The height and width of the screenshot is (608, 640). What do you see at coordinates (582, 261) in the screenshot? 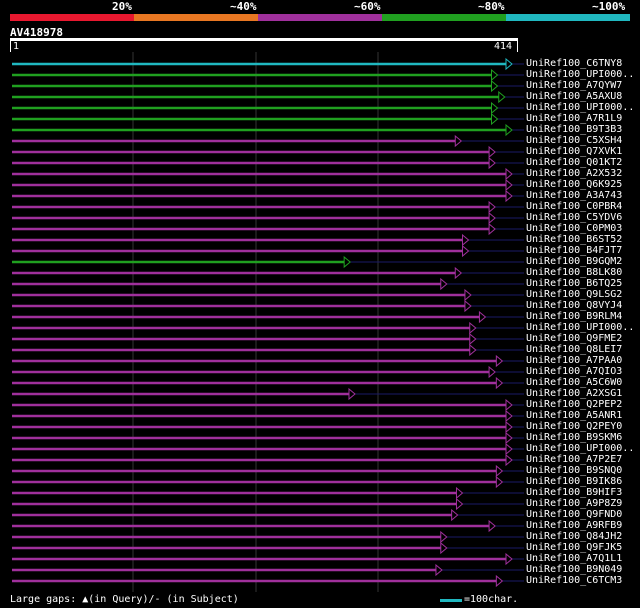
I see `hit-label: UniRef100_B9GQM2` at bounding box center [582, 261].